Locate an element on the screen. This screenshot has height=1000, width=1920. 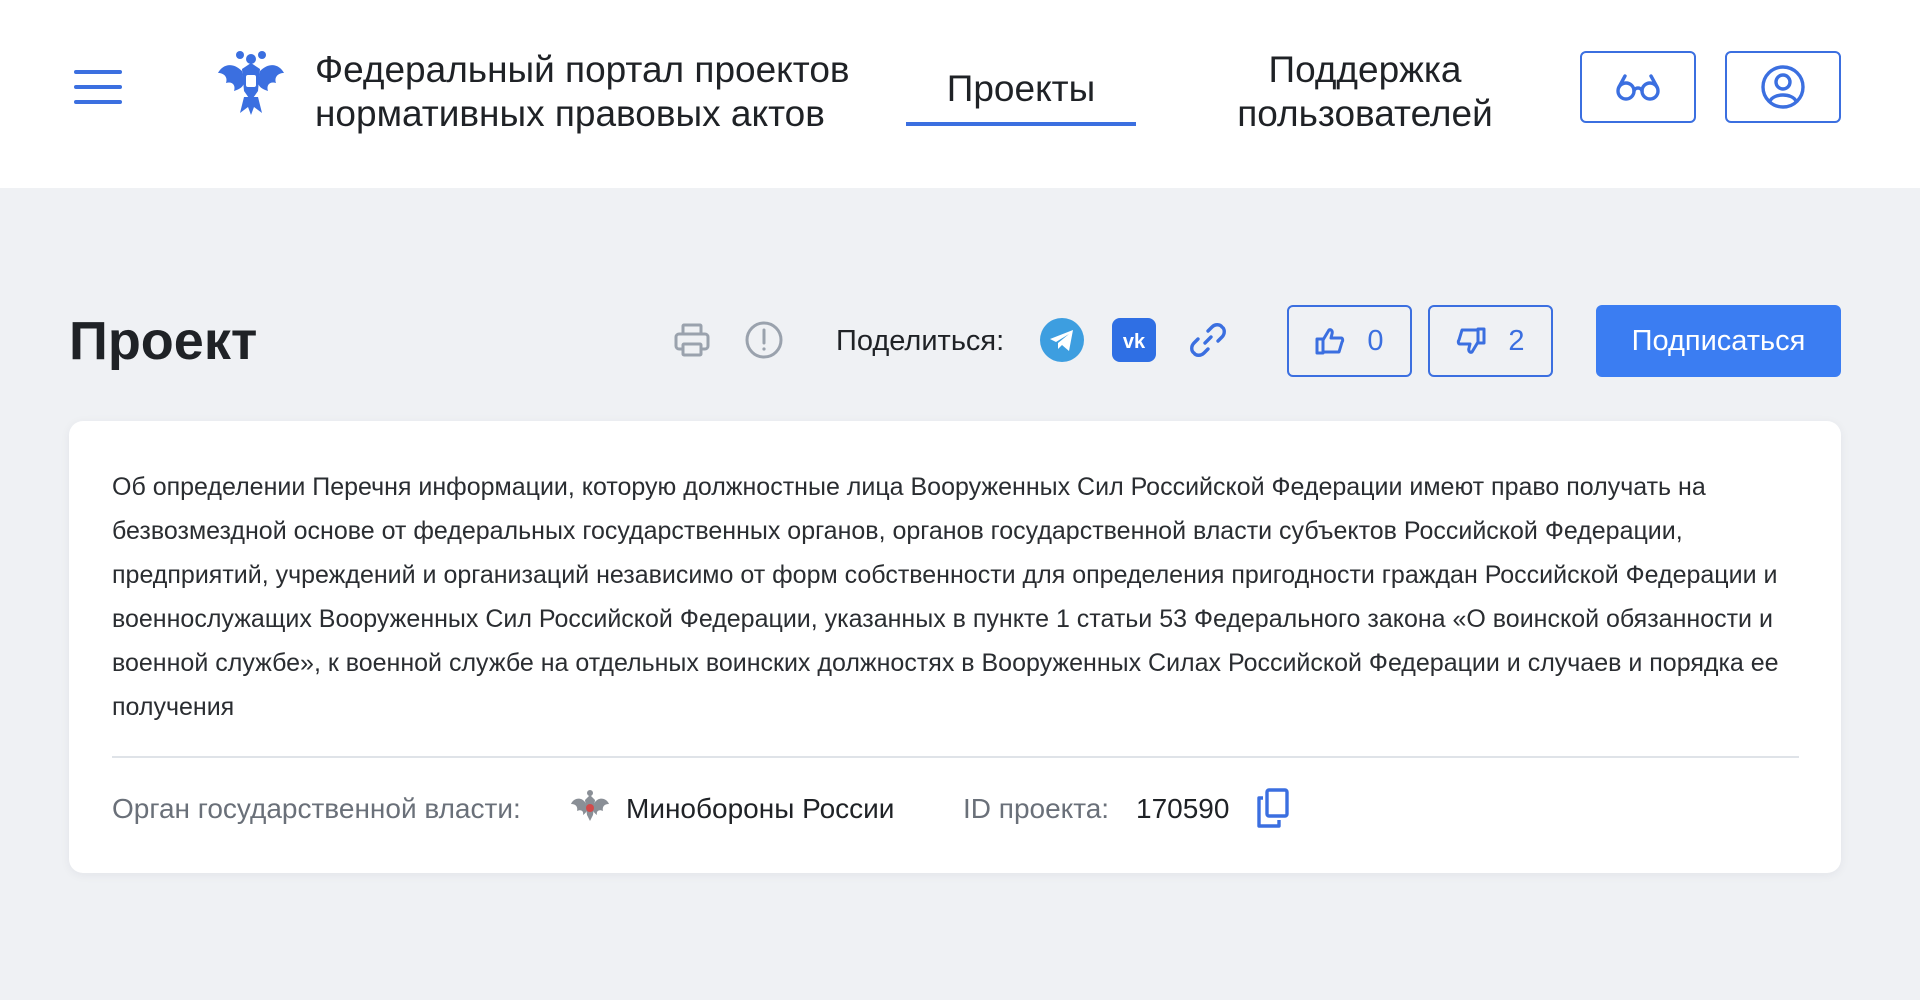
subscribe-button: Подписаться is located at coordinates (1718, 341).